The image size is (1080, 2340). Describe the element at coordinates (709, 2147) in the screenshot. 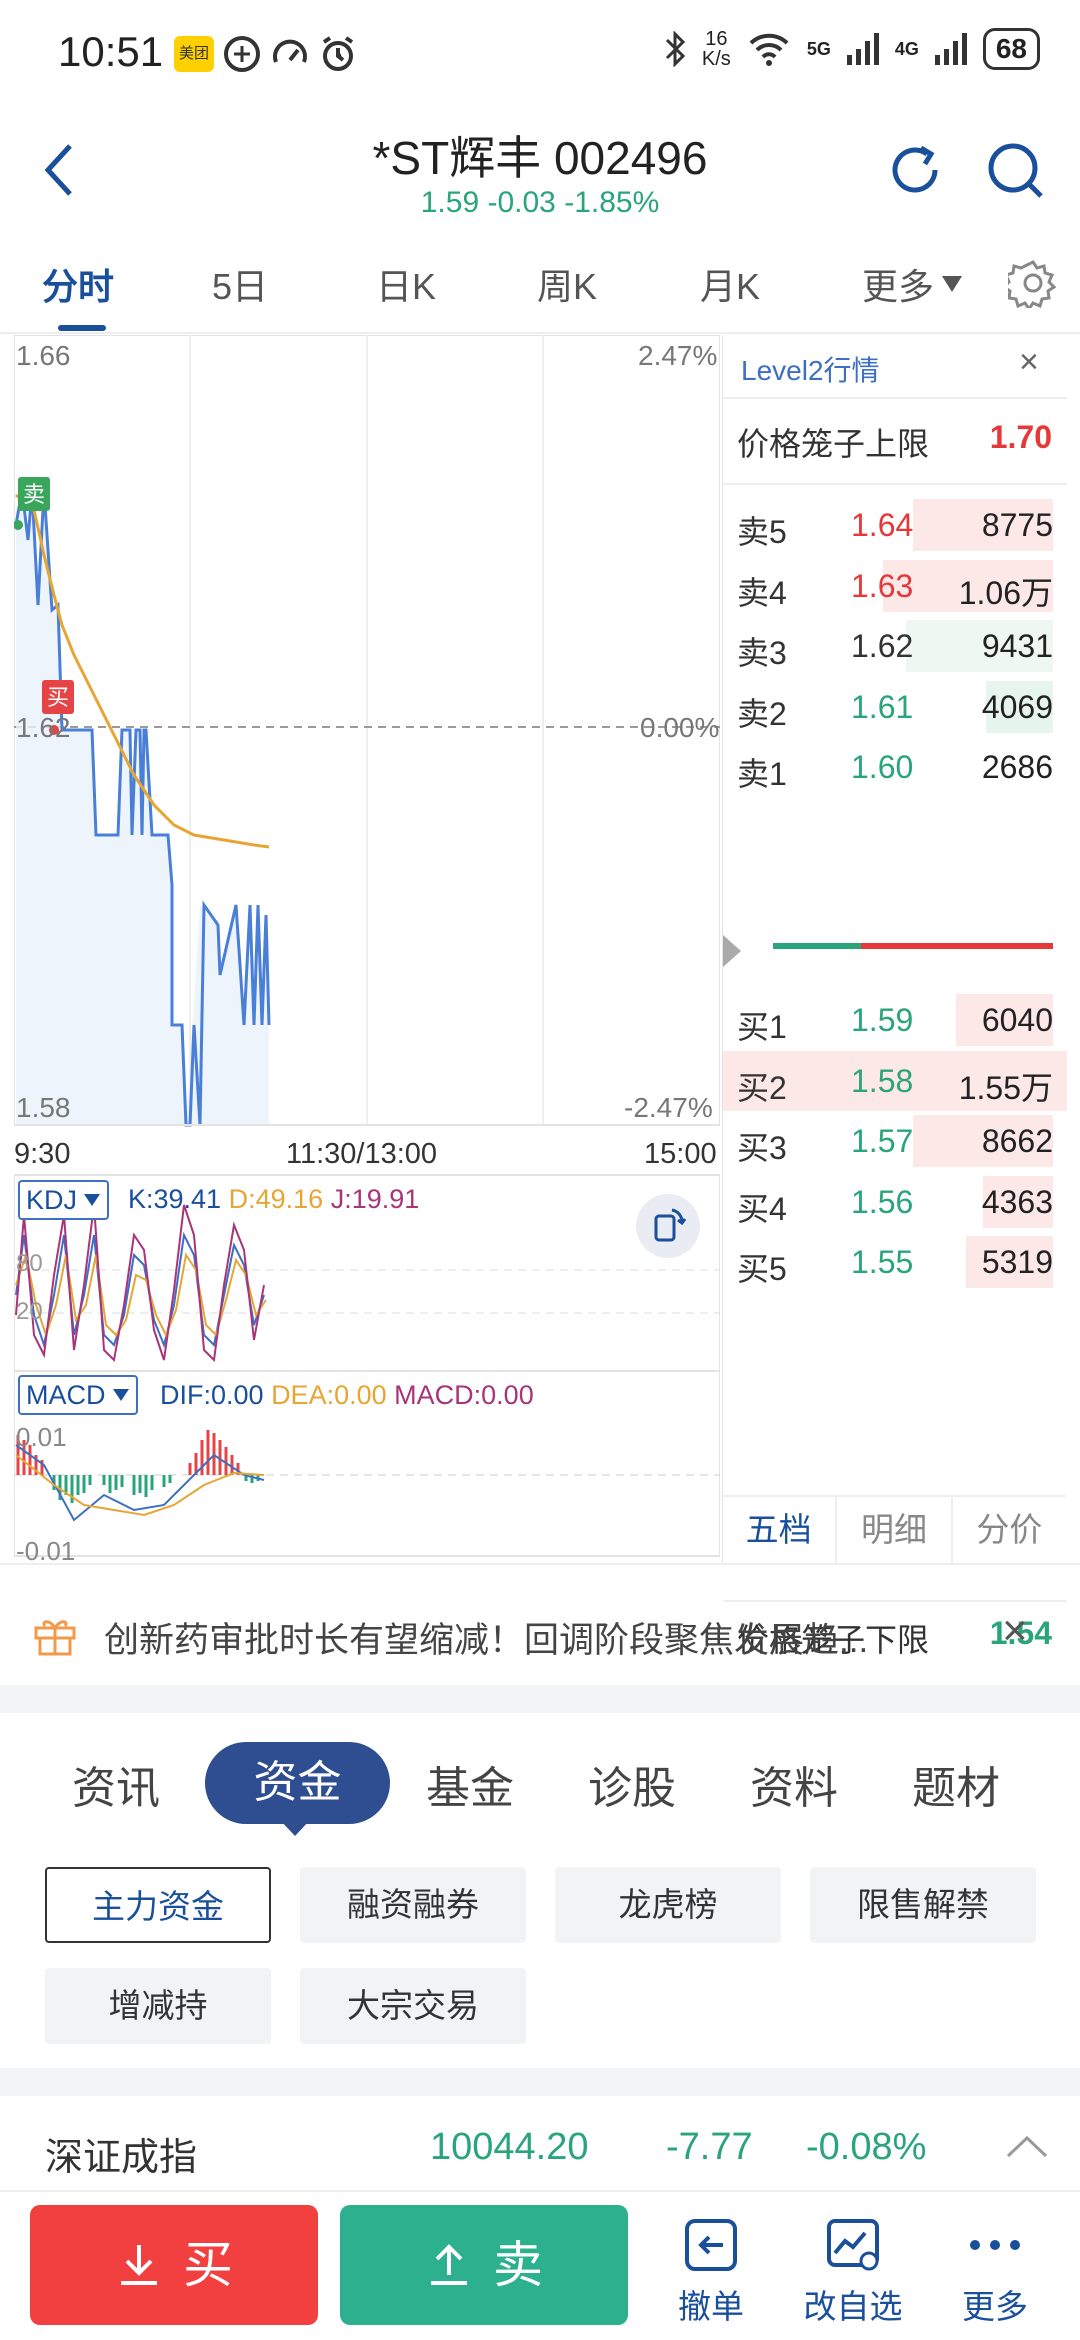

I see `index-change: -7.77` at that location.